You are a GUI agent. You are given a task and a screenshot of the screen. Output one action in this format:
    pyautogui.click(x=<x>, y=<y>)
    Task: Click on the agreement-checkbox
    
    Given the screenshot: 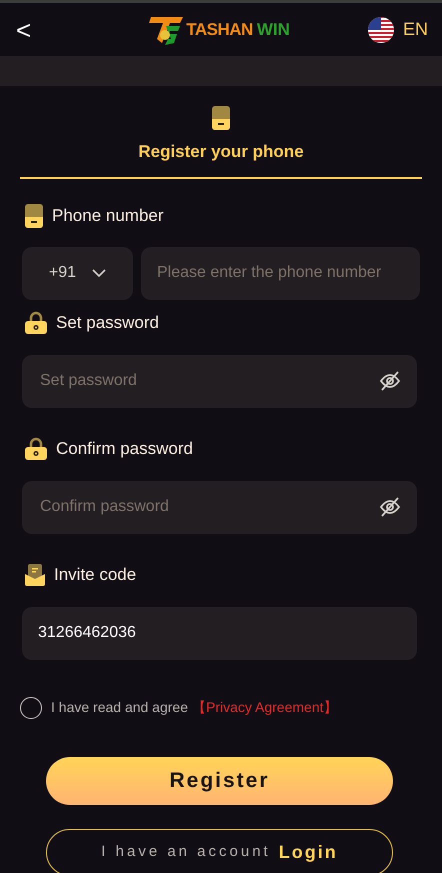 What is the action you would take?
    pyautogui.click(x=31, y=707)
    